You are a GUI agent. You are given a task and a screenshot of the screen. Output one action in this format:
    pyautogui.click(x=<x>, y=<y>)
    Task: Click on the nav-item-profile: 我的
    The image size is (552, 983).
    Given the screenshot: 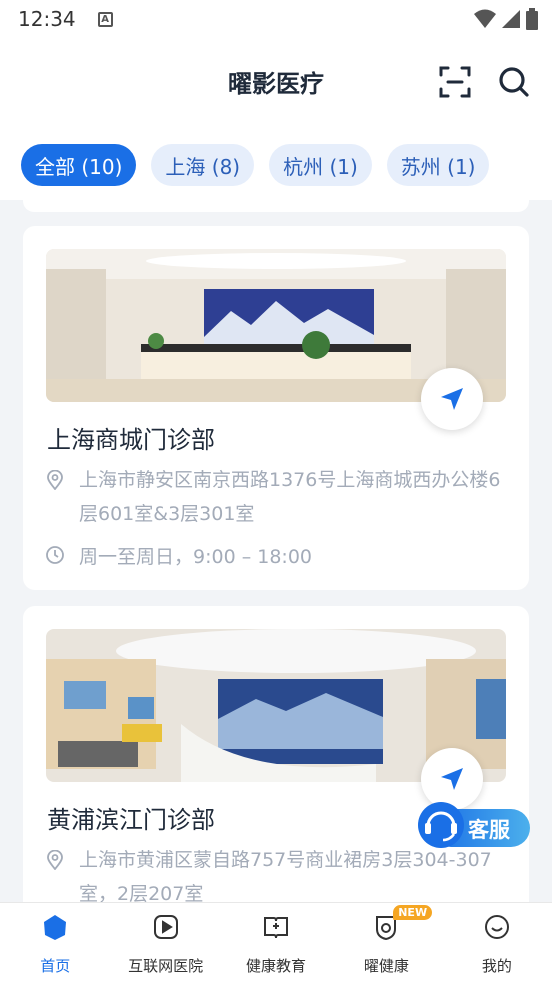 What is the action you would take?
    pyautogui.click(x=497, y=943)
    